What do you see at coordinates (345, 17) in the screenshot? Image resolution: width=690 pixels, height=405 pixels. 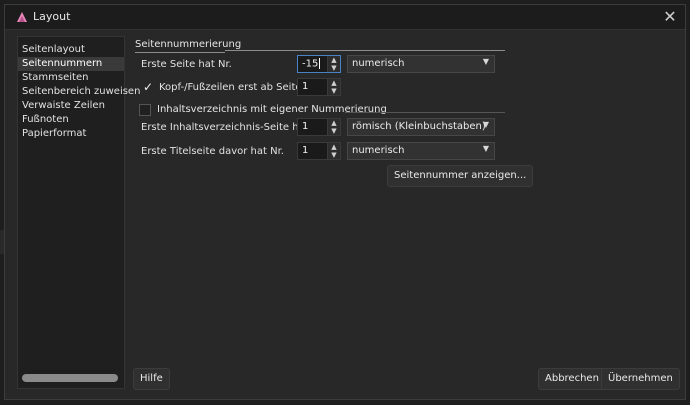 I see `title-bar: Layout ✕` at bounding box center [345, 17].